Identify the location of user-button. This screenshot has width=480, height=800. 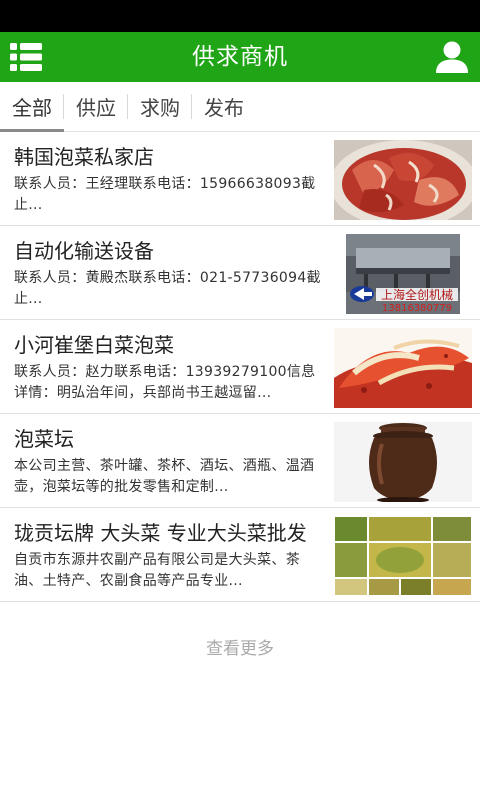
(452, 57).